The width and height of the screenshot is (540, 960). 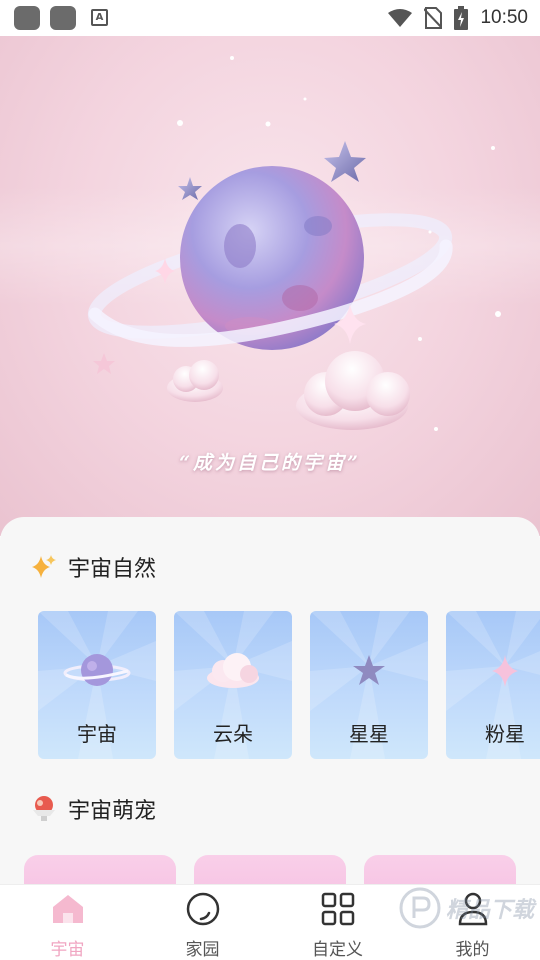 I want to click on planet-icon, so click(x=97, y=670).